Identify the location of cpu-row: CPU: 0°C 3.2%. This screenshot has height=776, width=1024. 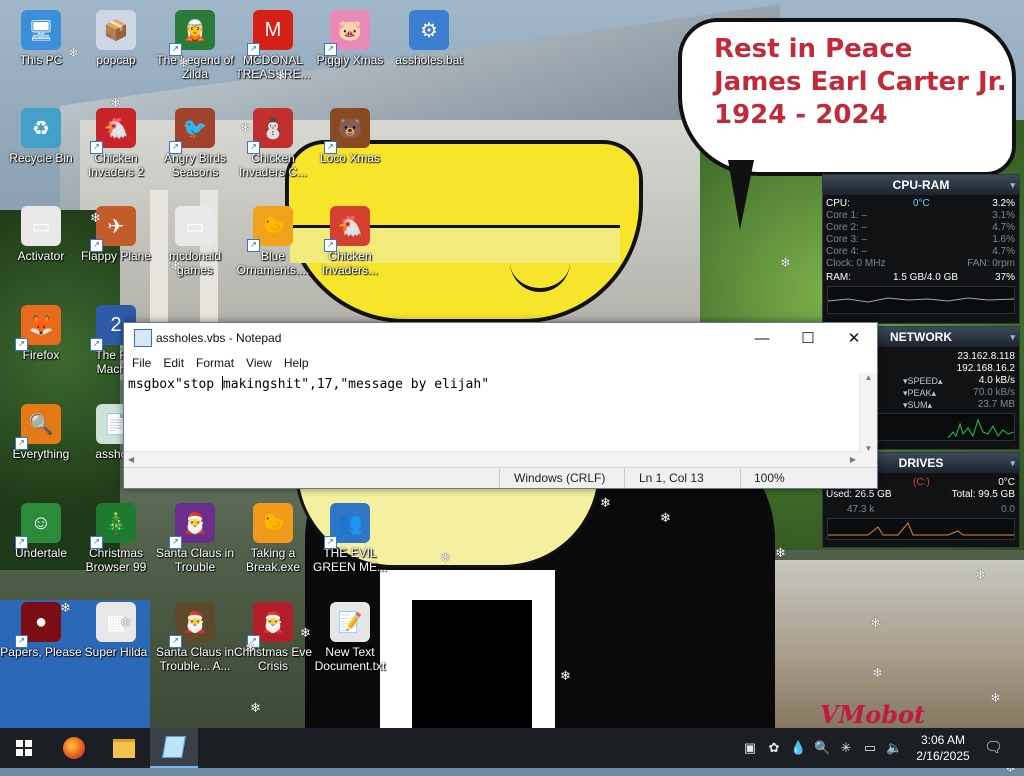
(921, 204).